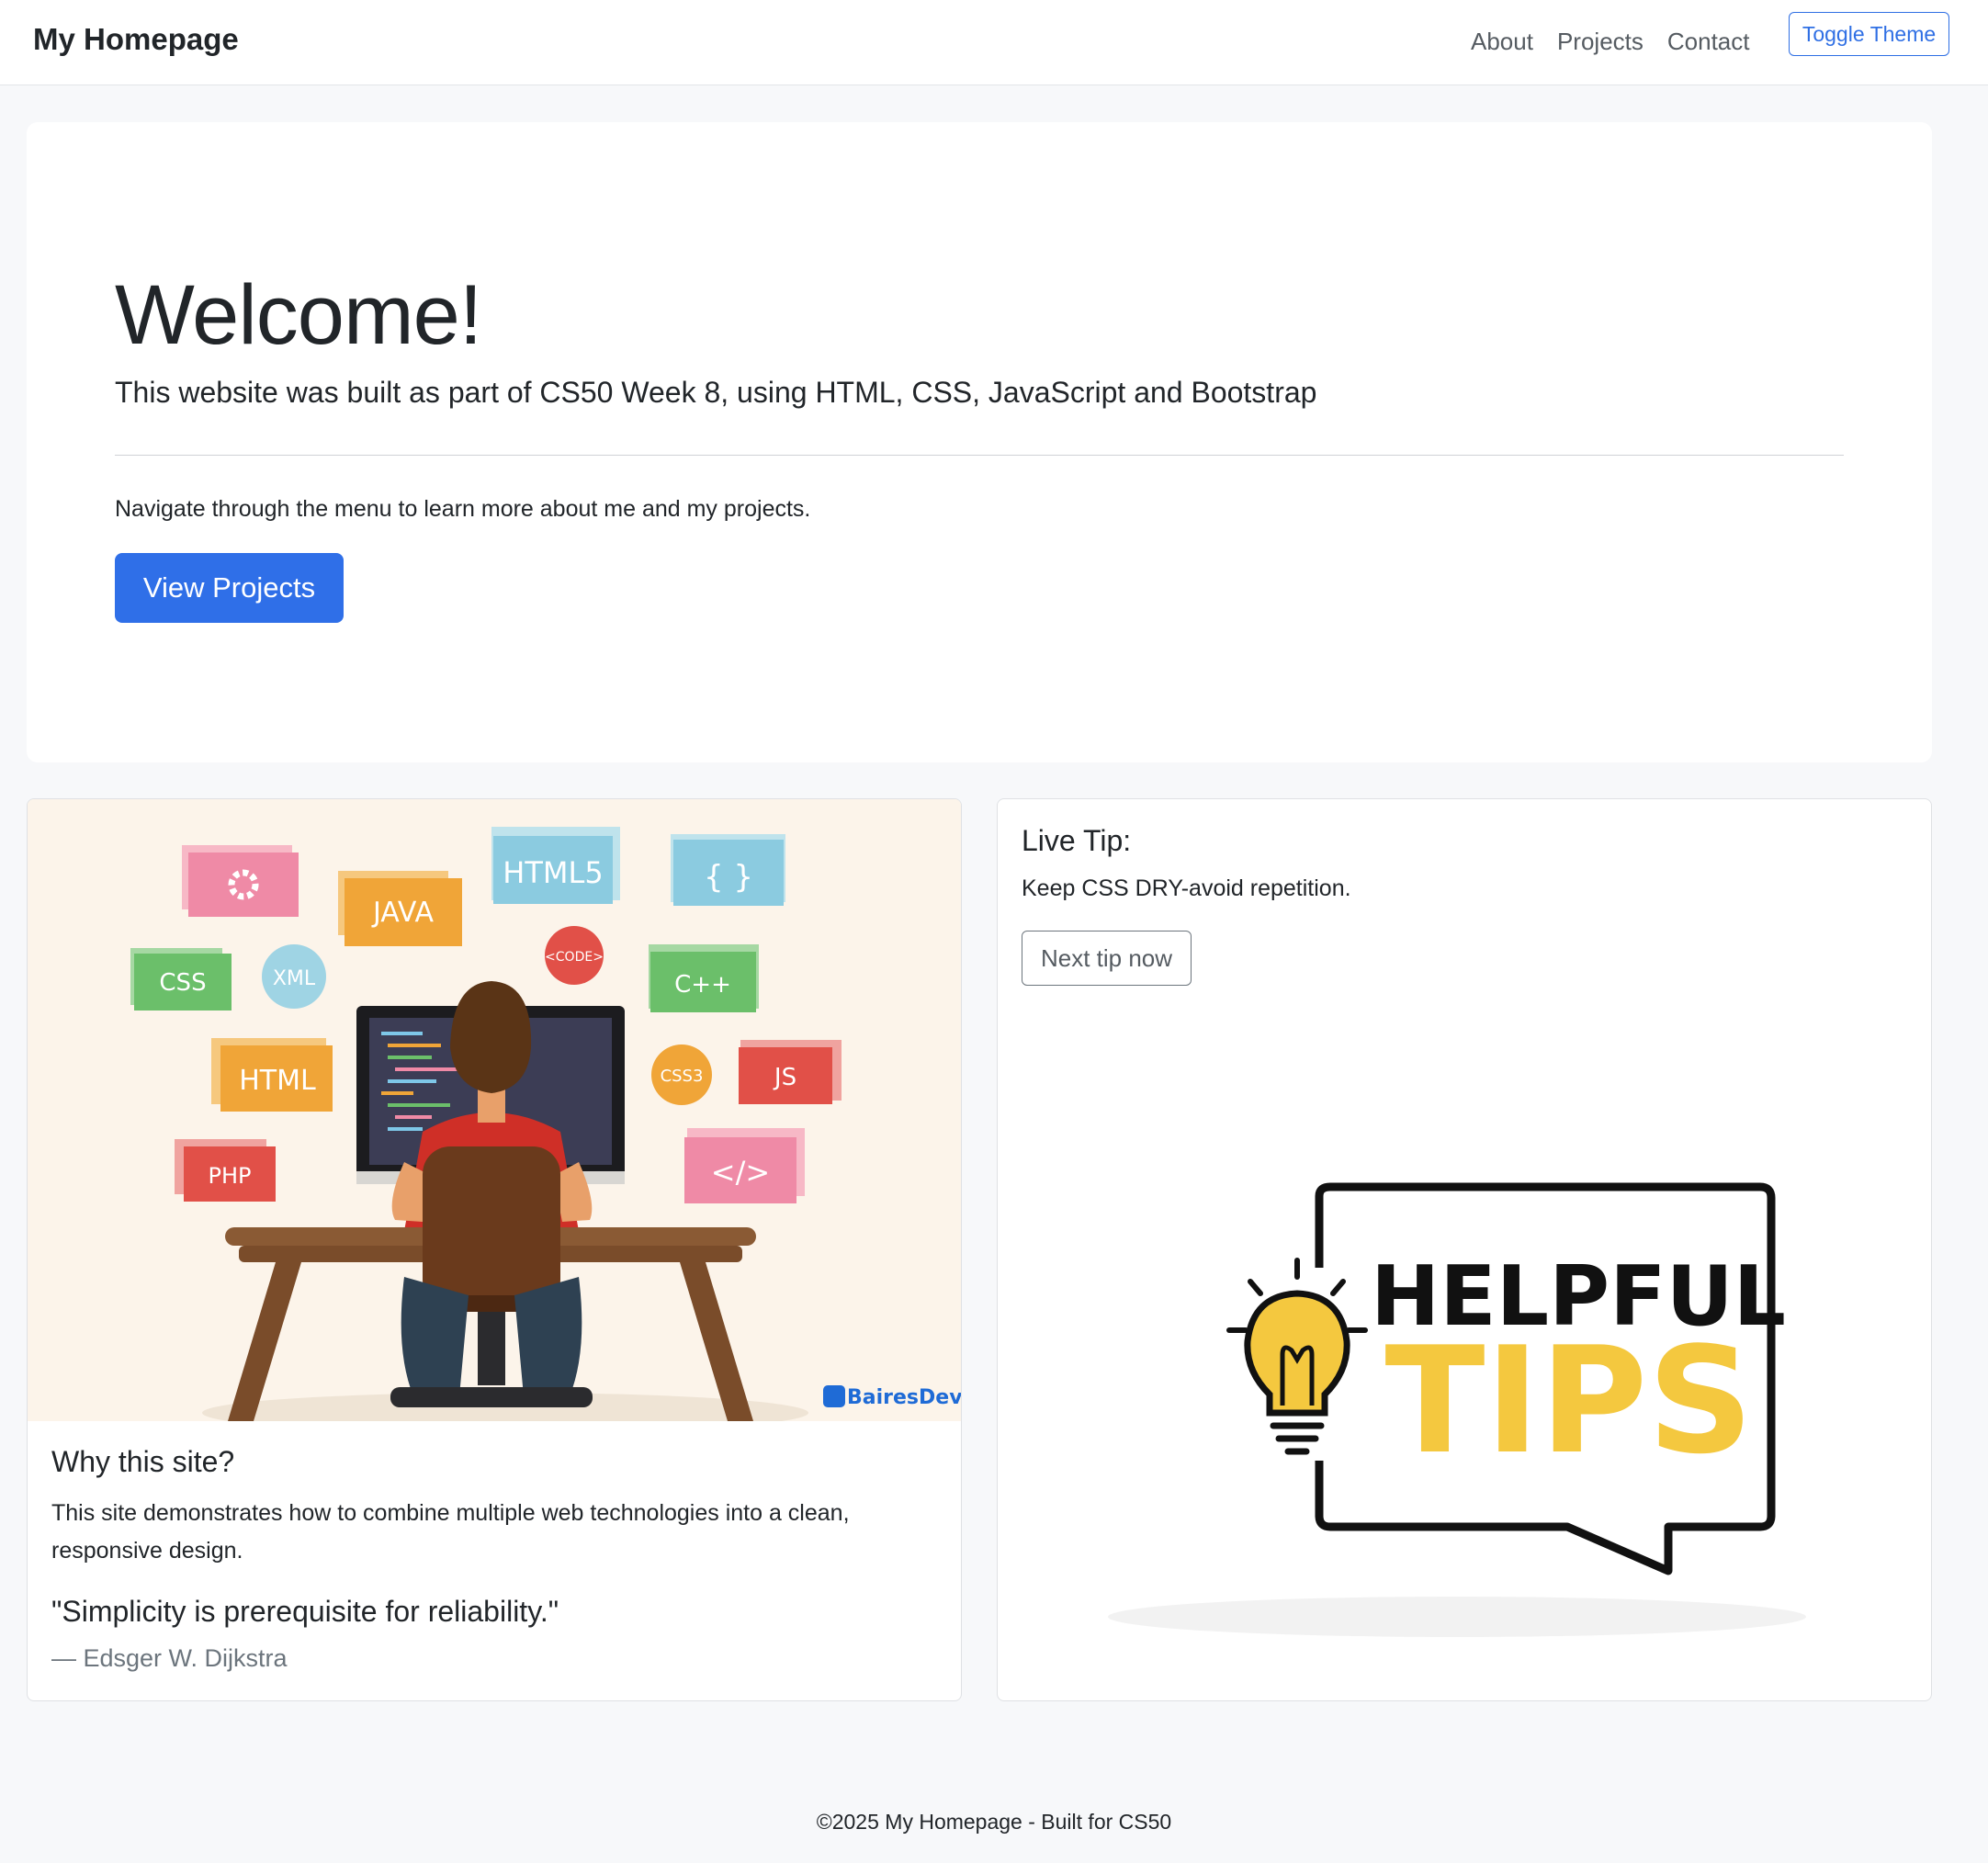 The image size is (1988, 1863). What do you see at coordinates (136, 39) in the screenshot?
I see `brand-link: My Homepage` at bounding box center [136, 39].